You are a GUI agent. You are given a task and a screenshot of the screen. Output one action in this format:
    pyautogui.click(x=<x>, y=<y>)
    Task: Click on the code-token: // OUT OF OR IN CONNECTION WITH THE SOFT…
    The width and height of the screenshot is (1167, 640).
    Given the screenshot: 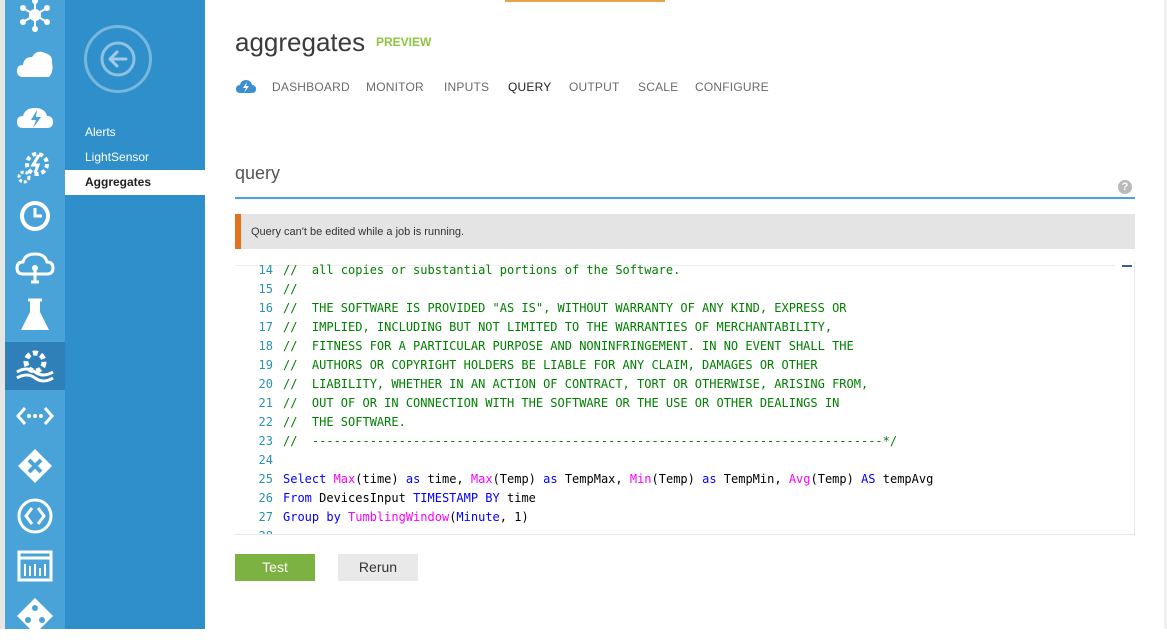 What is the action you would take?
    pyautogui.click(x=561, y=403)
    